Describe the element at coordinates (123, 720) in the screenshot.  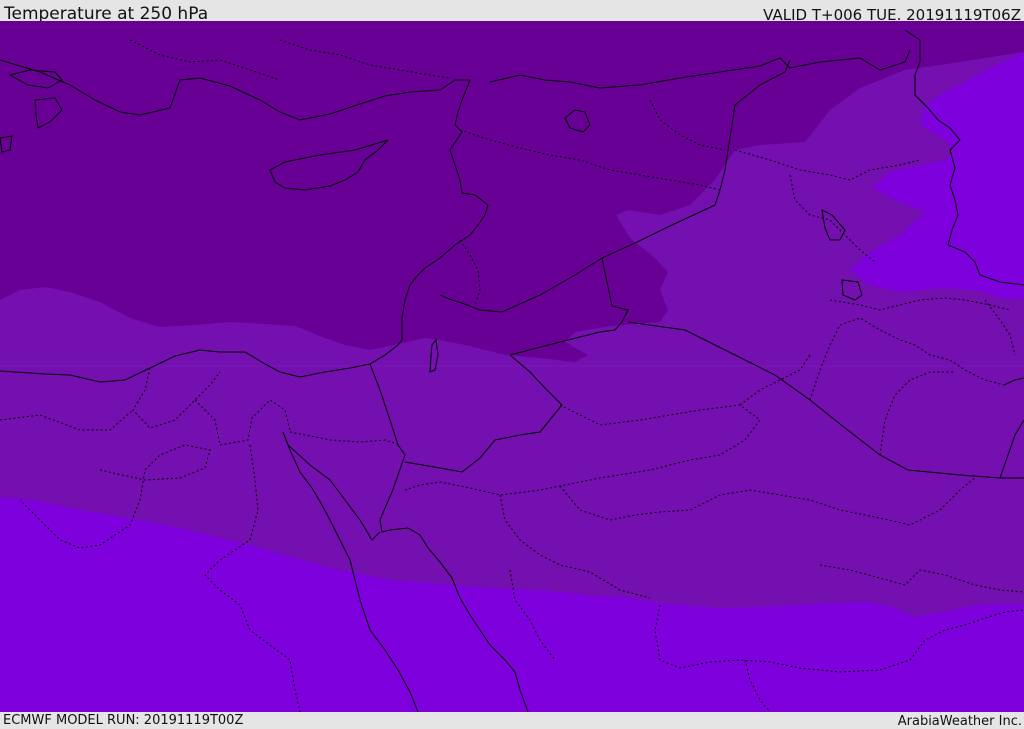
I see `model-run-label: ECMWF MODEL RUN: 20191119T00Z` at that location.